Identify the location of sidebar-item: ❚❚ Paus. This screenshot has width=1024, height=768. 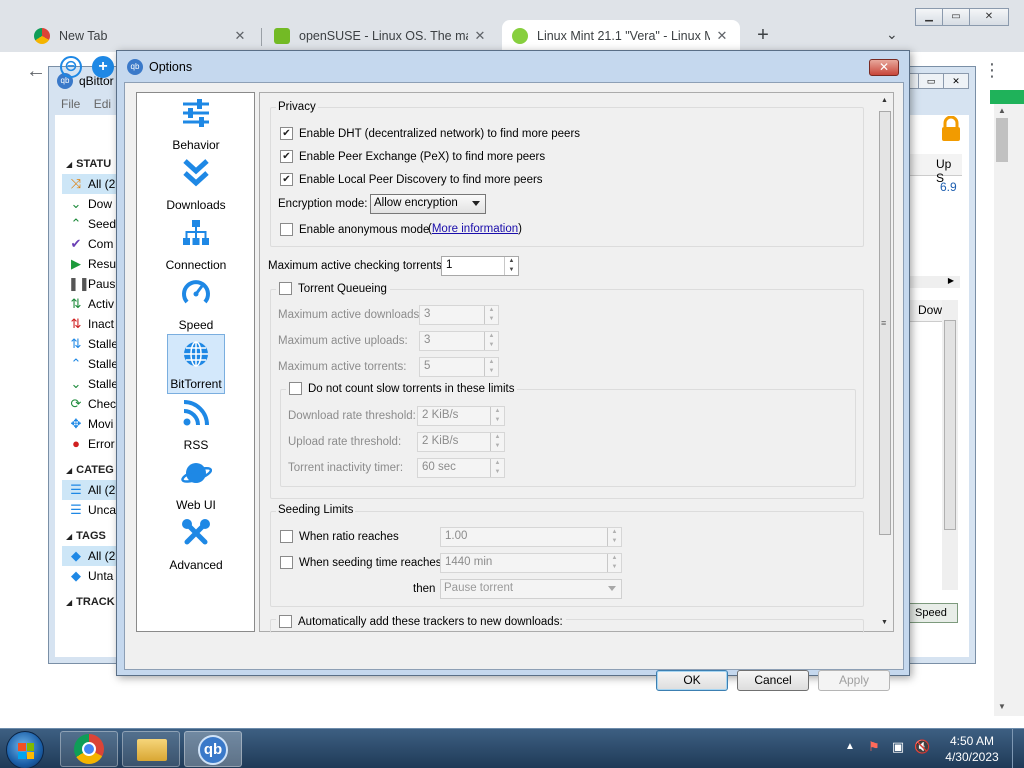
(92, 284).